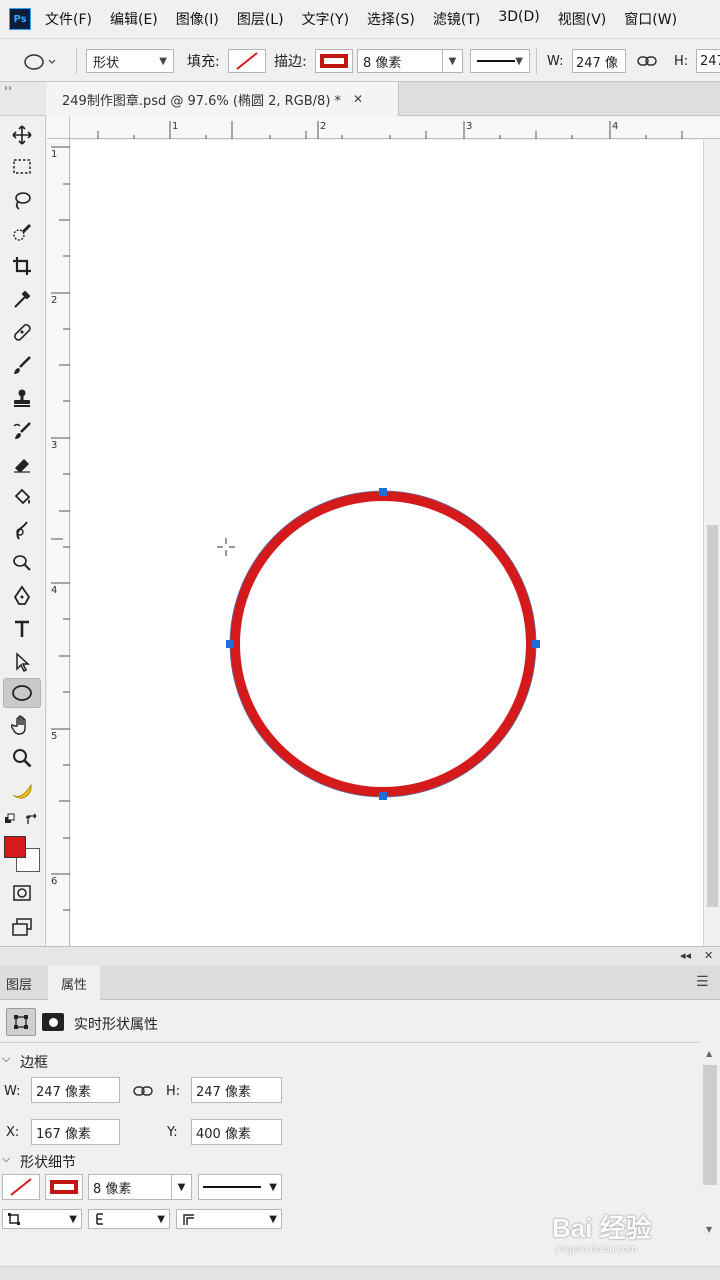 The image size is (720, 1280). What do you see at coordinates (260, 19) in the screenshot?
I see `menu-layer: 图层(L)` at bounding box center [260, 19].